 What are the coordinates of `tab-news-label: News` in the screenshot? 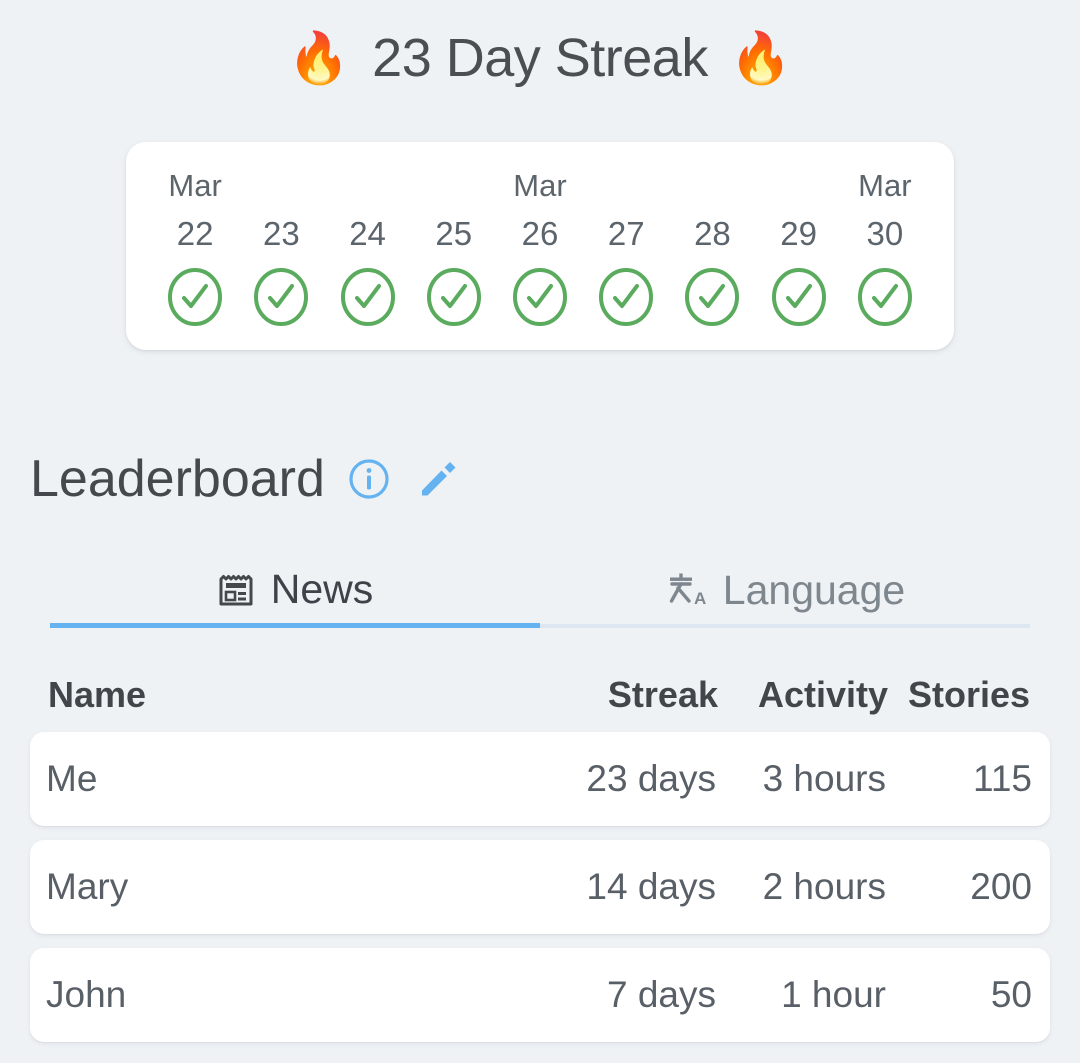 It's located at (322, 589).